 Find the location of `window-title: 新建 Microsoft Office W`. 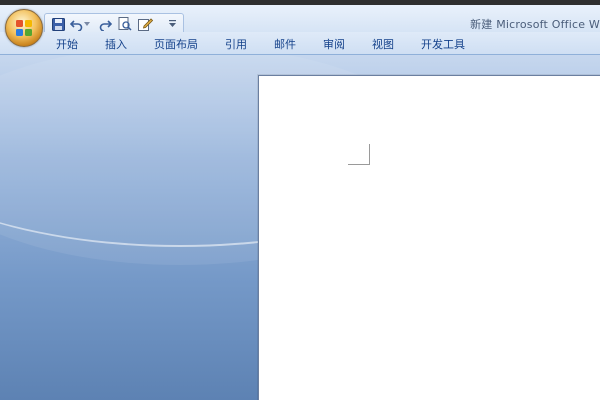

window-title: 新建 Microsoft Office W is located at coordinates (535, 24).